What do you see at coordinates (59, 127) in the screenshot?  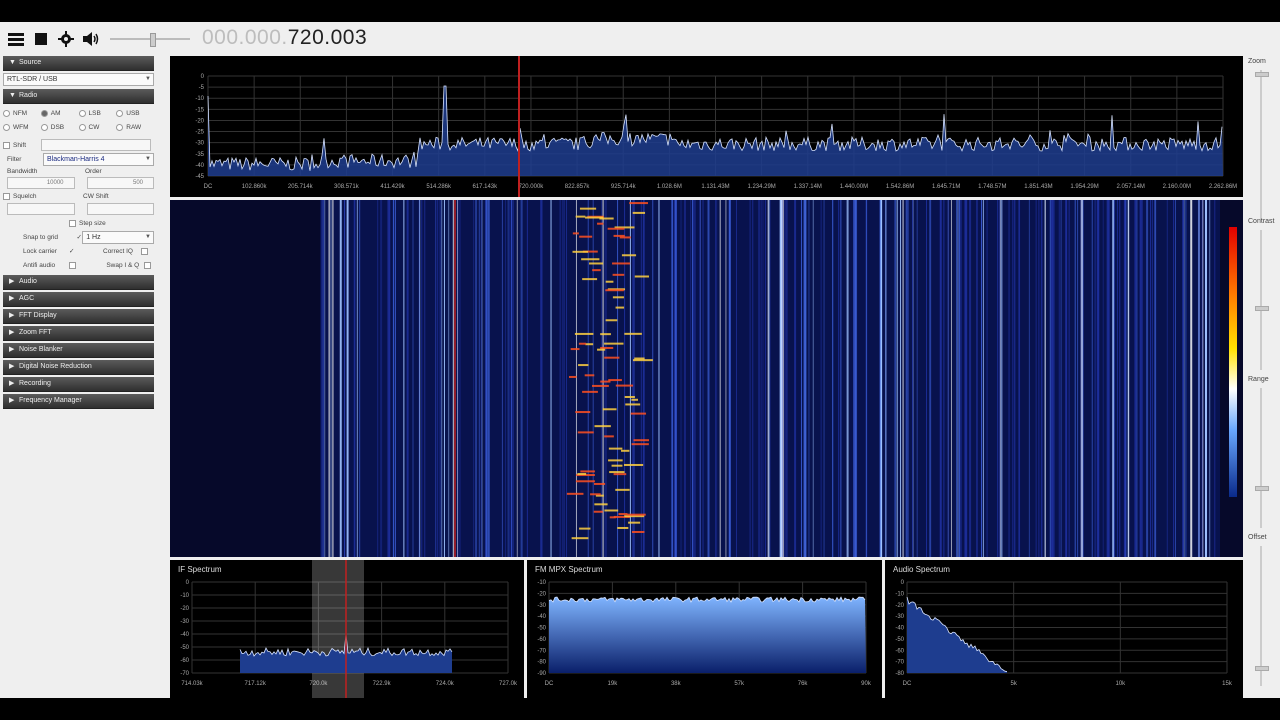 I see `mode-dsb-radio: DSB` at bounding box center [59, 127].